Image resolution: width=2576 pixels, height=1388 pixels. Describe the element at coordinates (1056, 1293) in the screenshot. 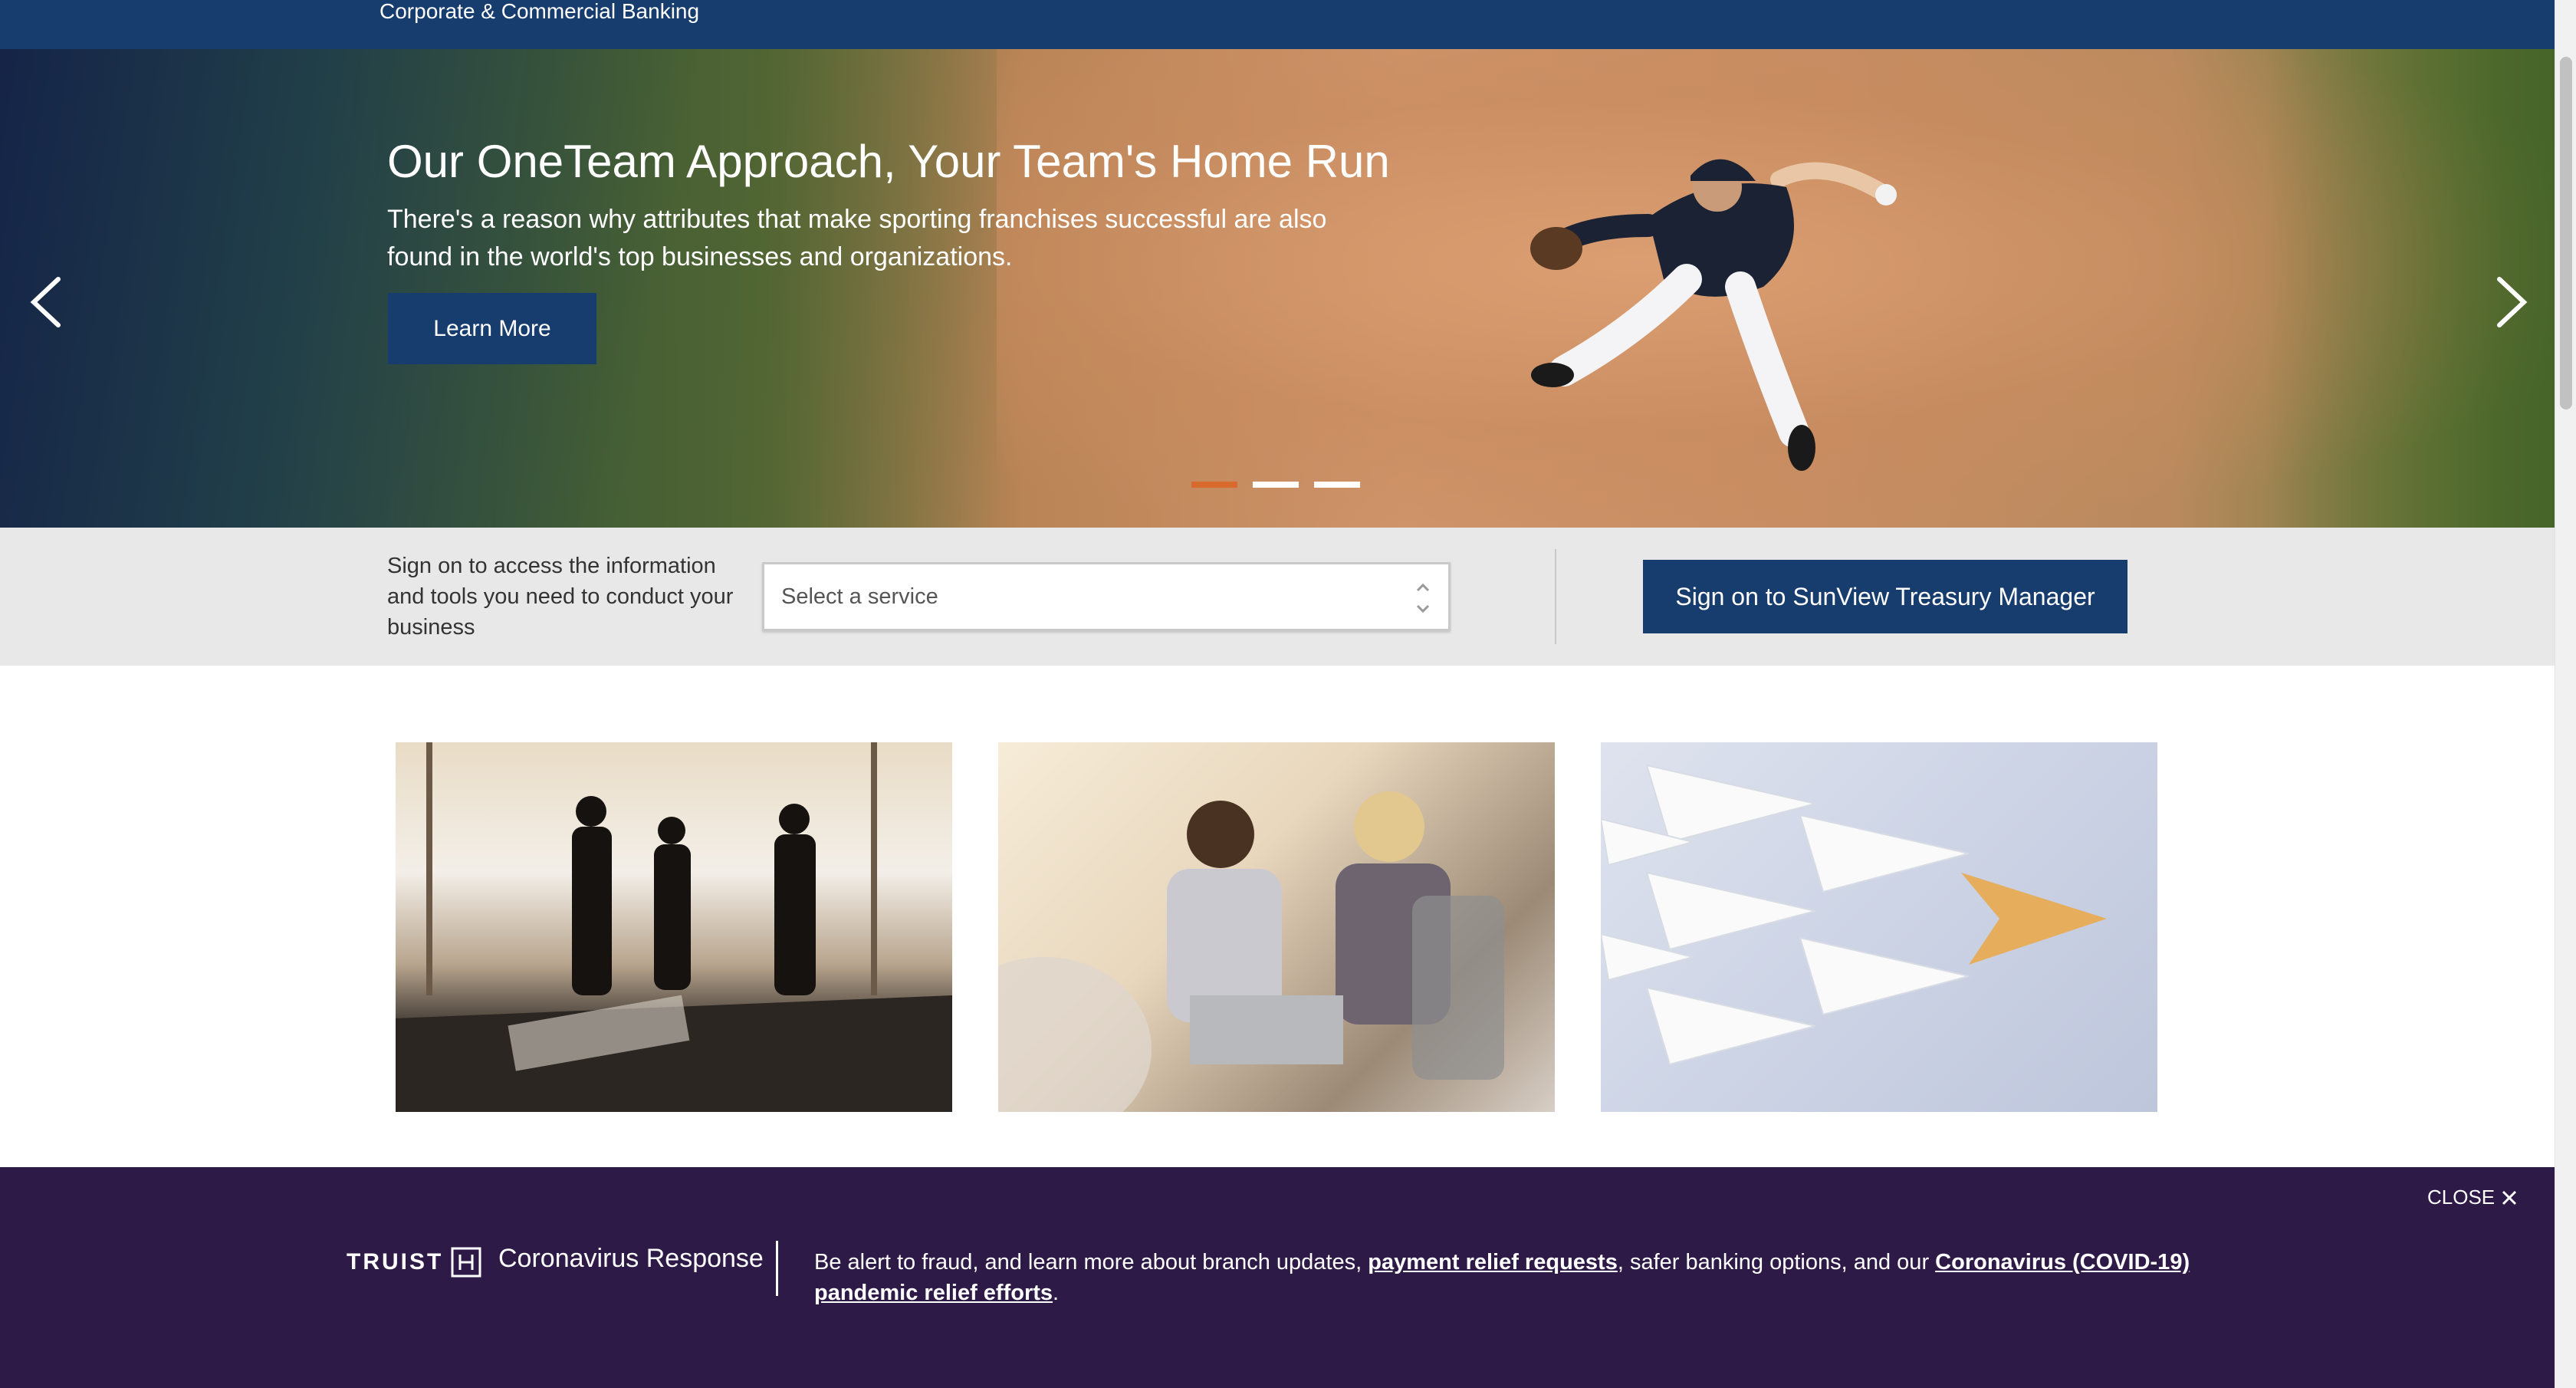

I see `banner-message-text-3: .` at that location.